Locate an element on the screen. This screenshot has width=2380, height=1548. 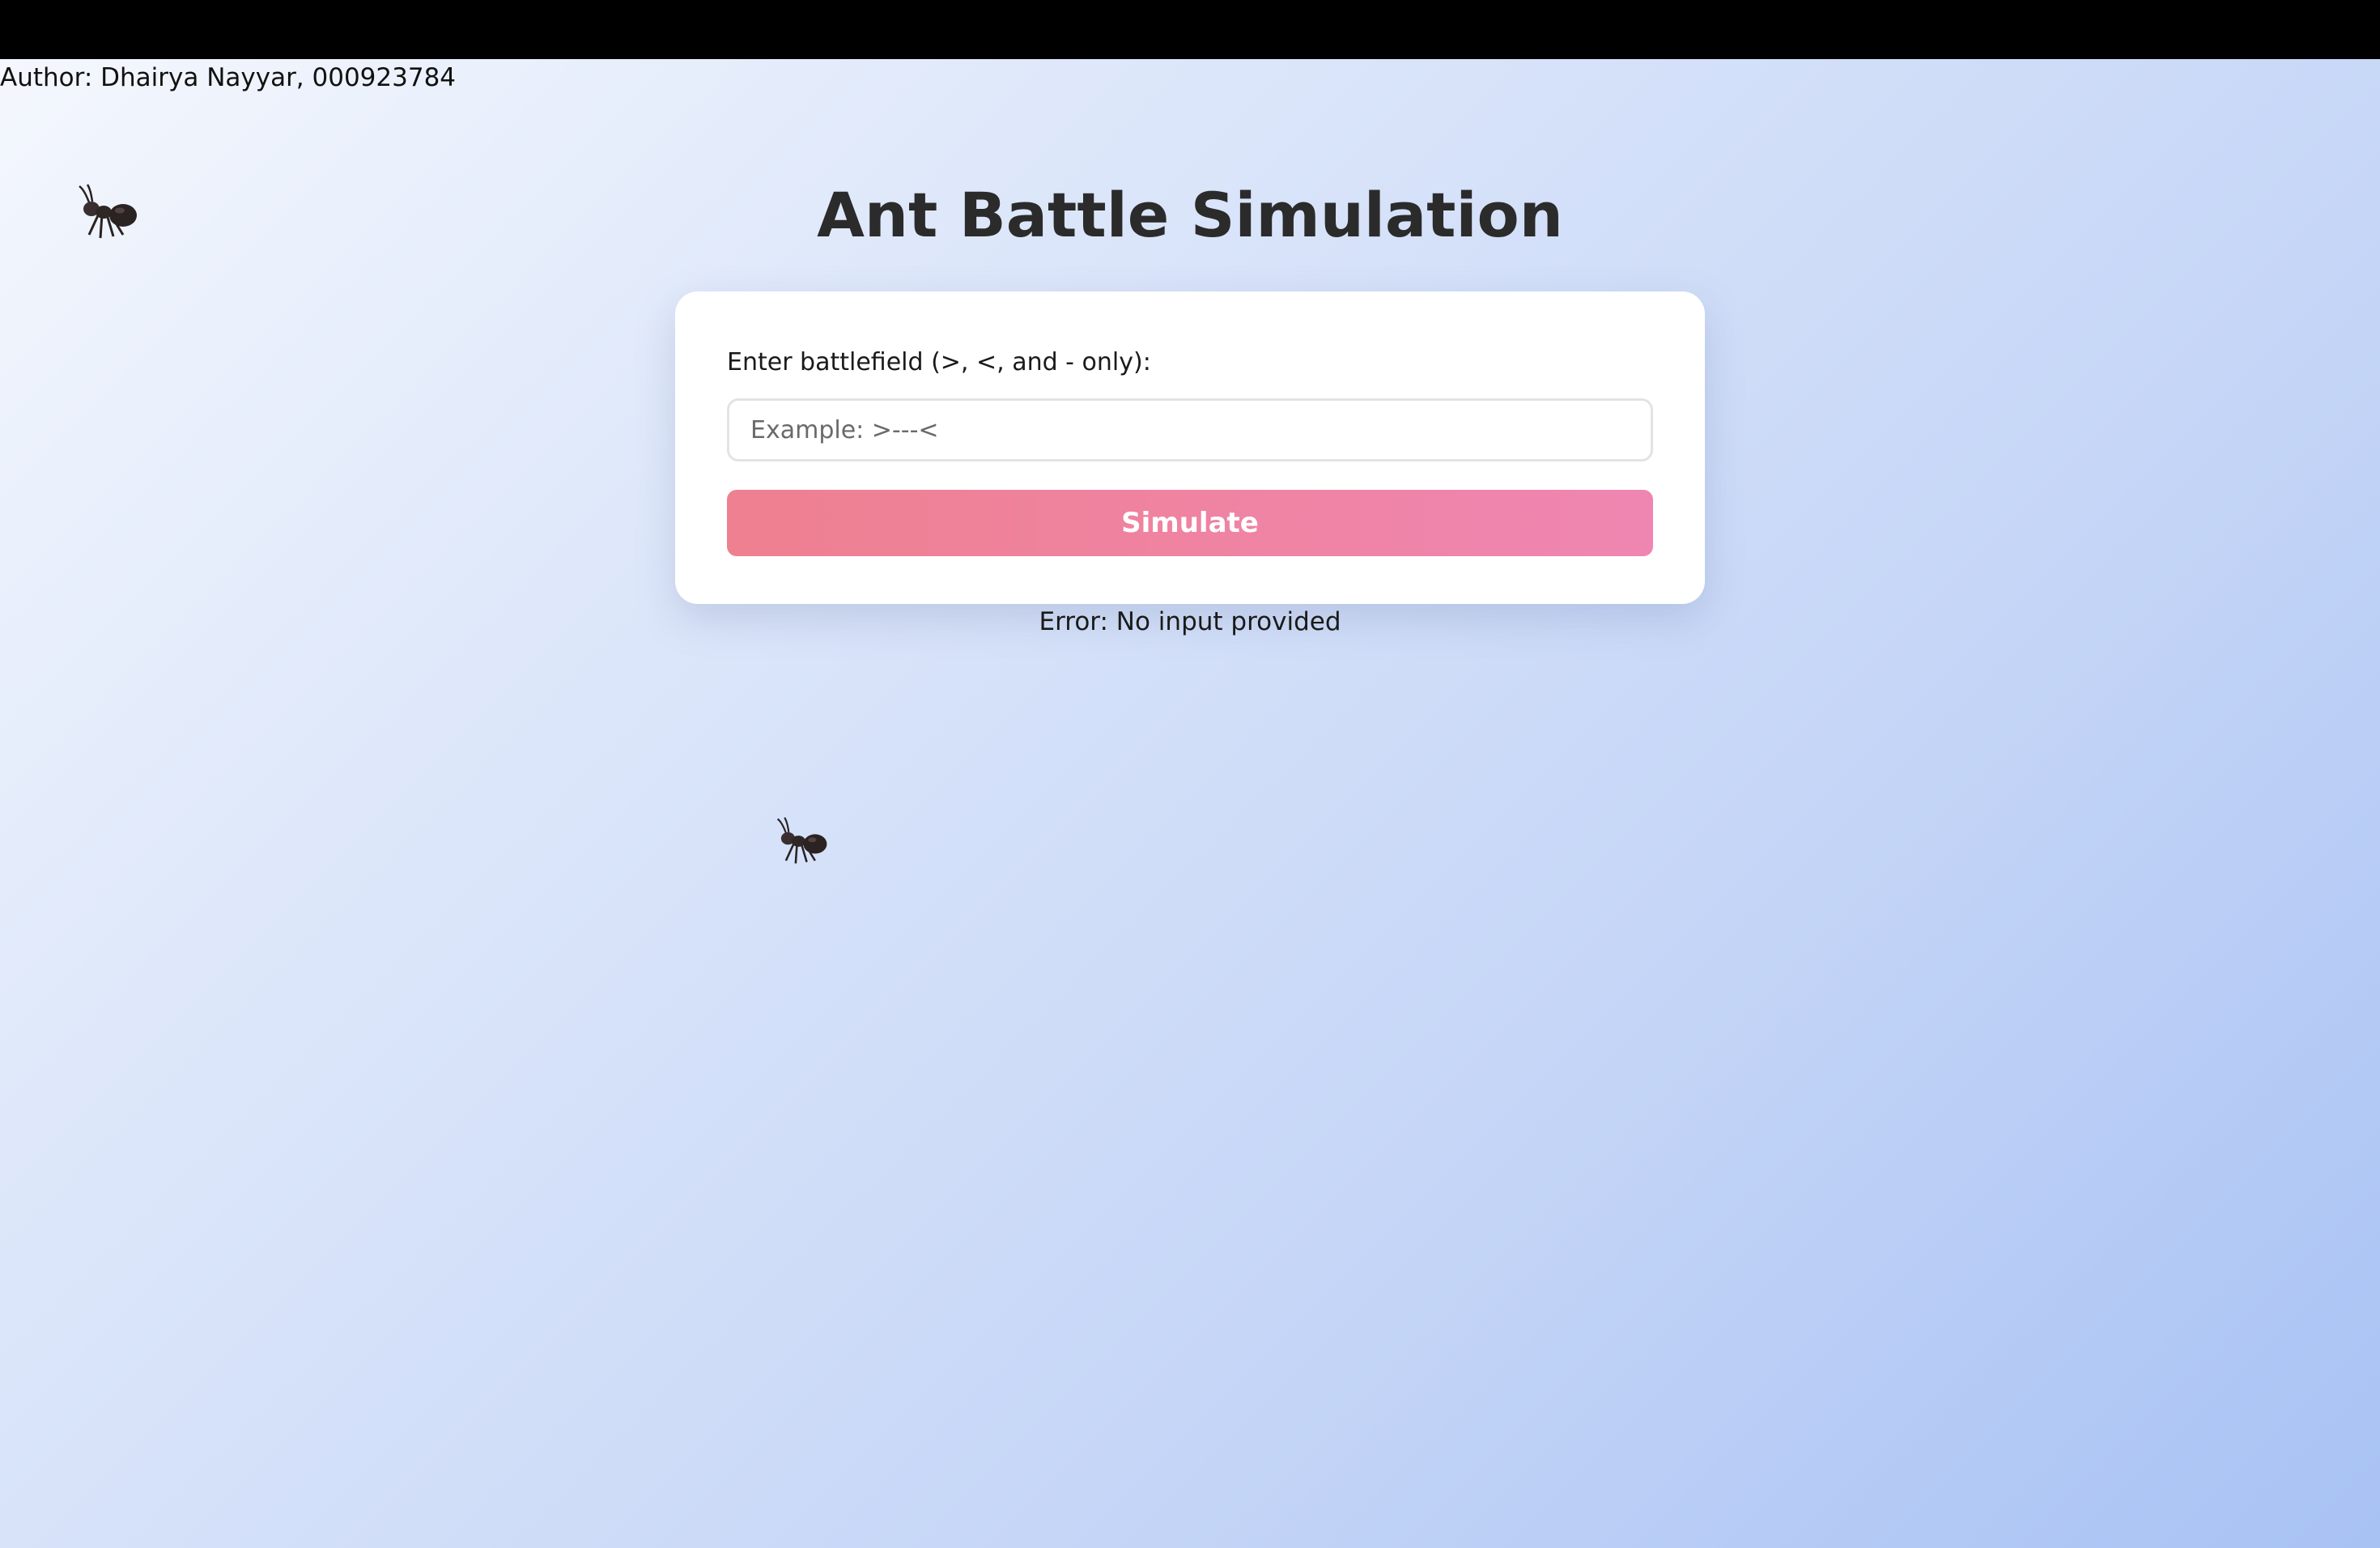
simulate-button: Simulate is located at coordinates (1190, 523).